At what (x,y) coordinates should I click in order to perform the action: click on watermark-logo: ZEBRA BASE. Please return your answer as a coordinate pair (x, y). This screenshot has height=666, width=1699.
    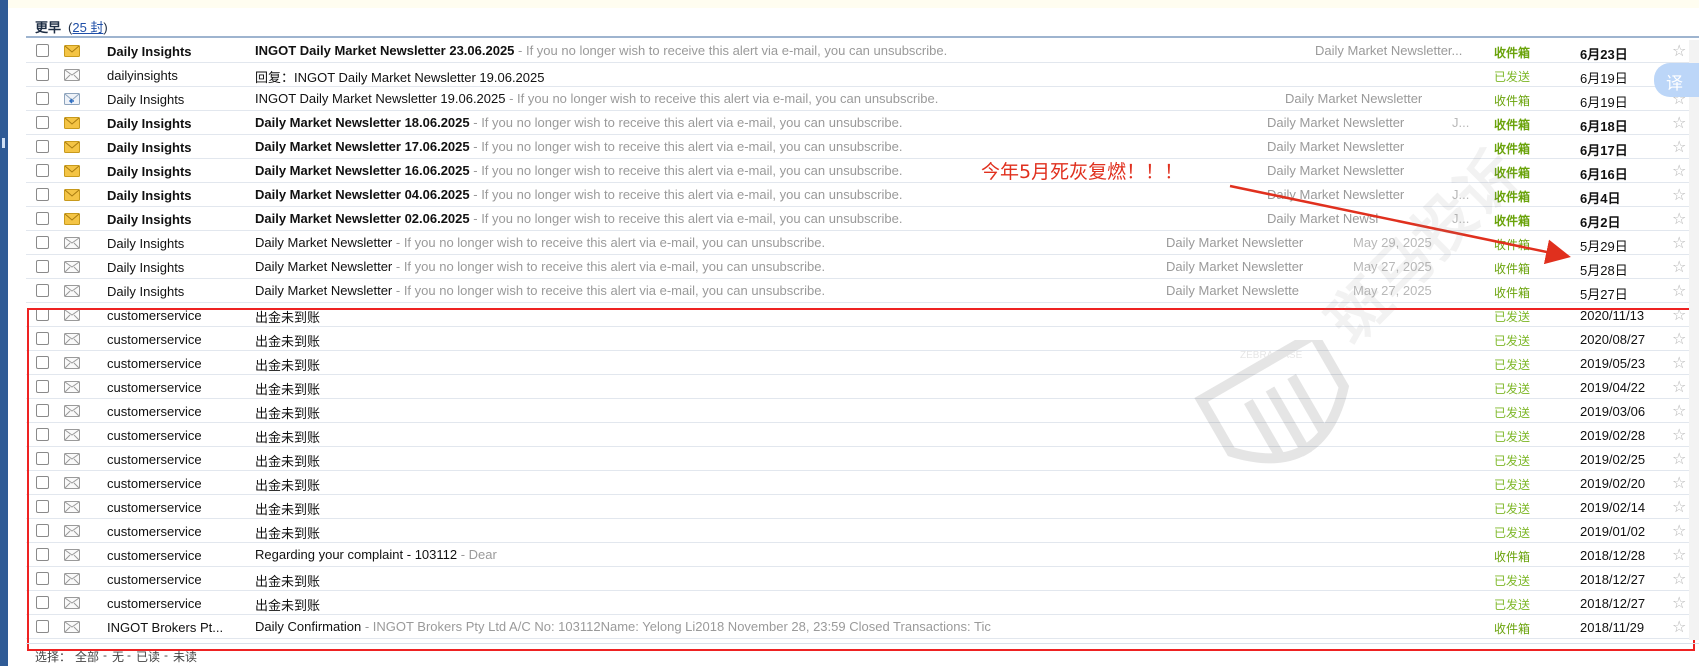
    Looking at the image, I should click on (1272, 402).